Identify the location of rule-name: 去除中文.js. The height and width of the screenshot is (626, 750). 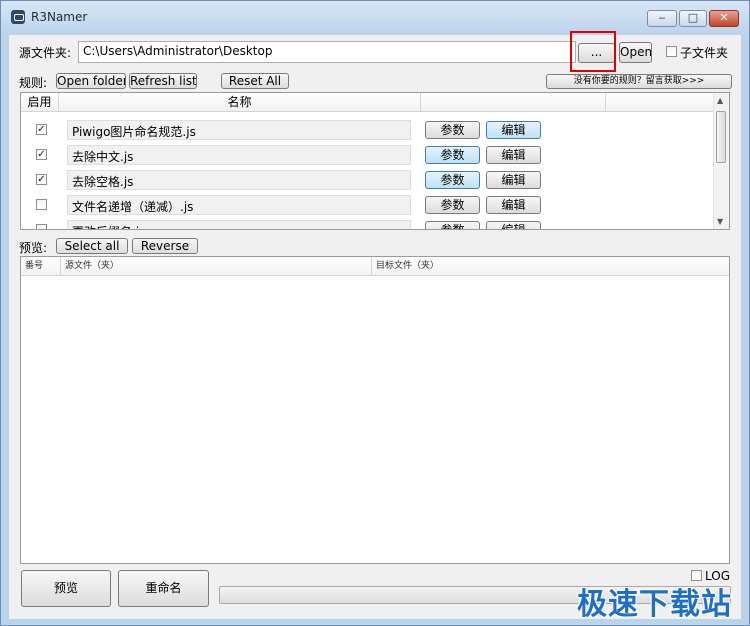
(239, 155).